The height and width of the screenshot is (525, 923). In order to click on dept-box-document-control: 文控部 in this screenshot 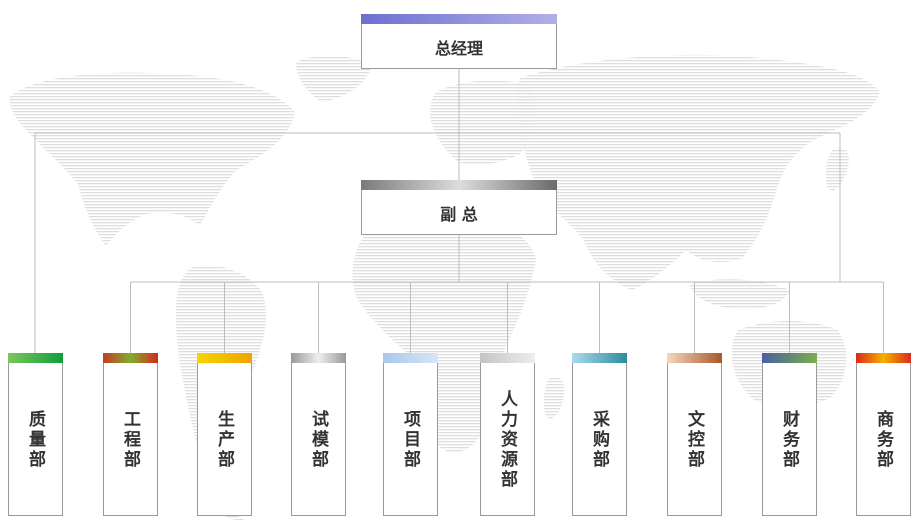, I will do `click(694, 434)`.